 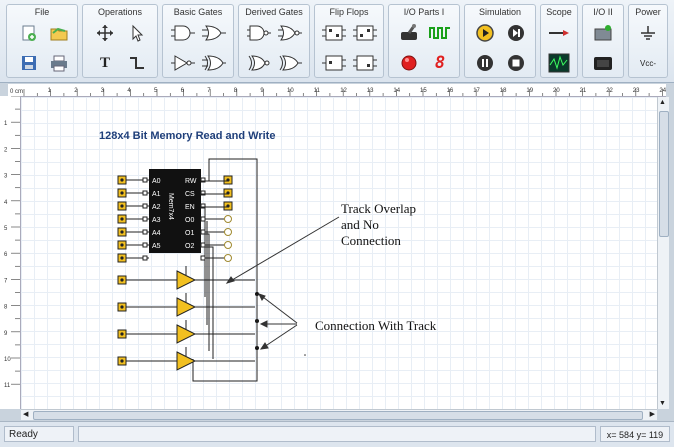 I want to click on t-flipflop-button, so click(x=334, y=63).